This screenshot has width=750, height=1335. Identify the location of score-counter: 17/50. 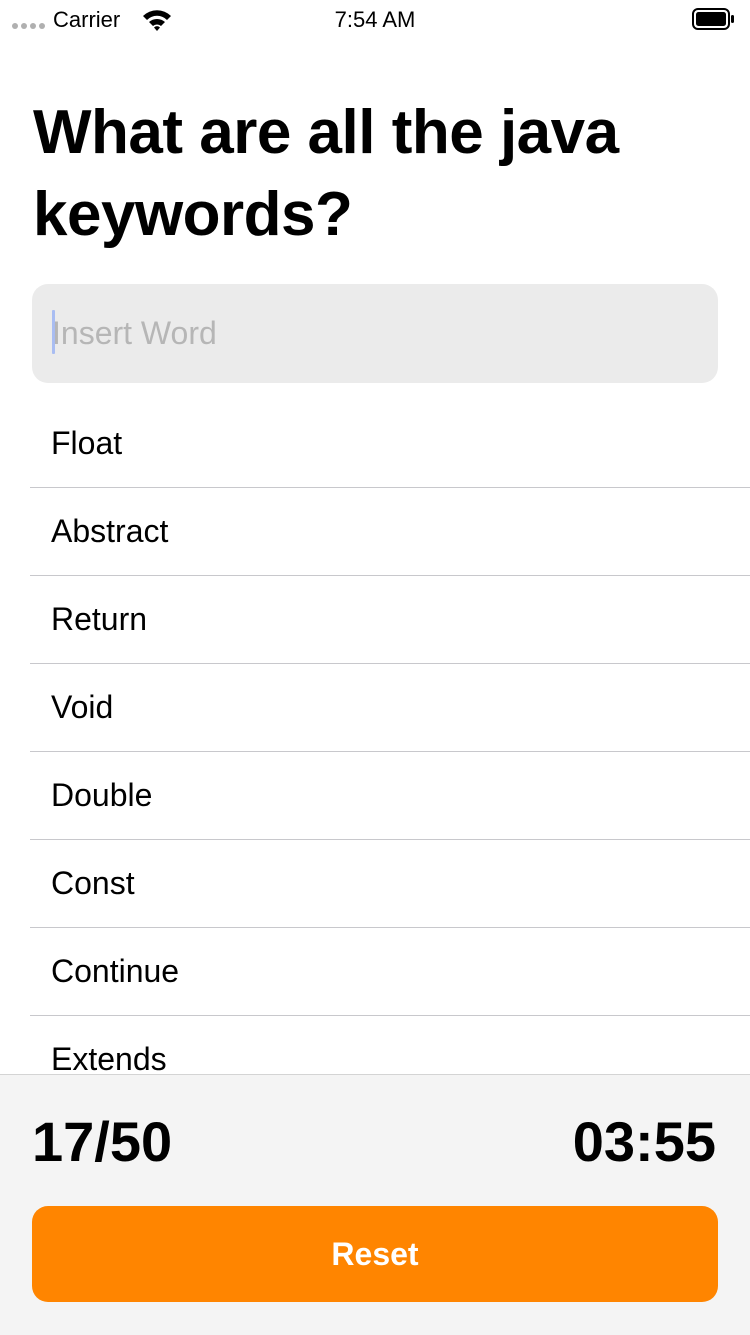
(102, 1141).